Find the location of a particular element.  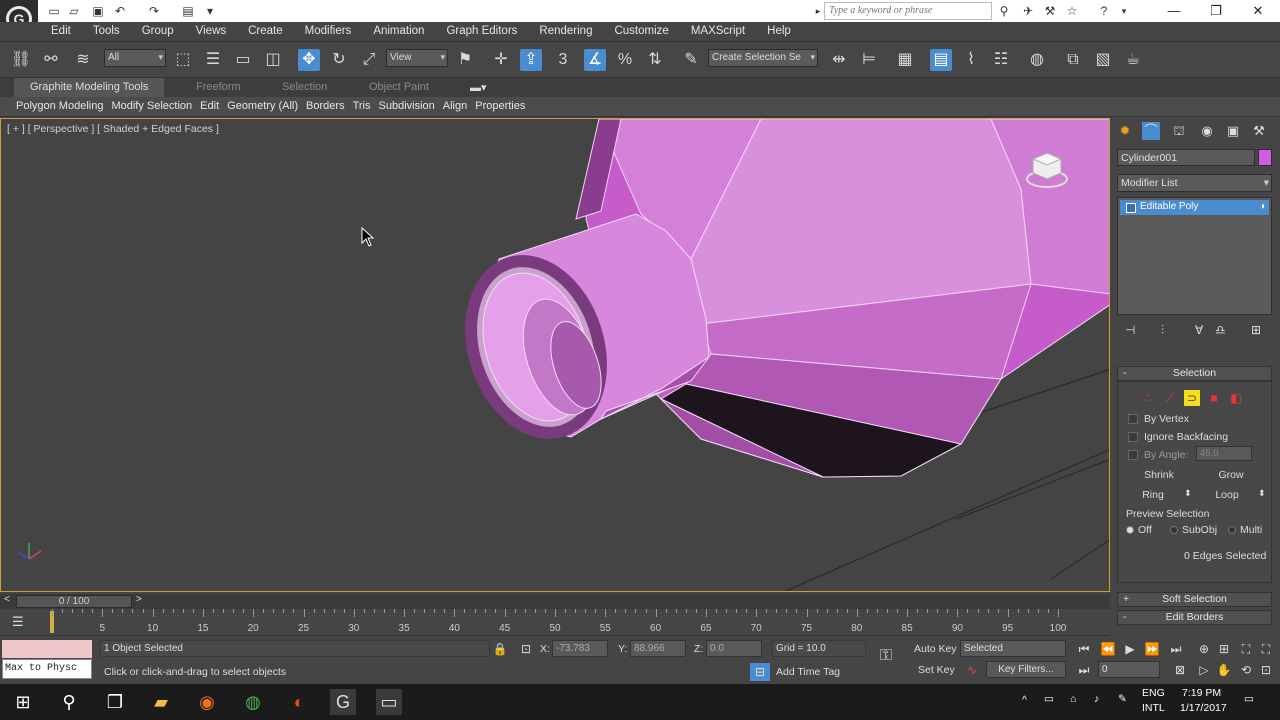

file-explorer-icon: ▰ is located at coordinates (161, 702).